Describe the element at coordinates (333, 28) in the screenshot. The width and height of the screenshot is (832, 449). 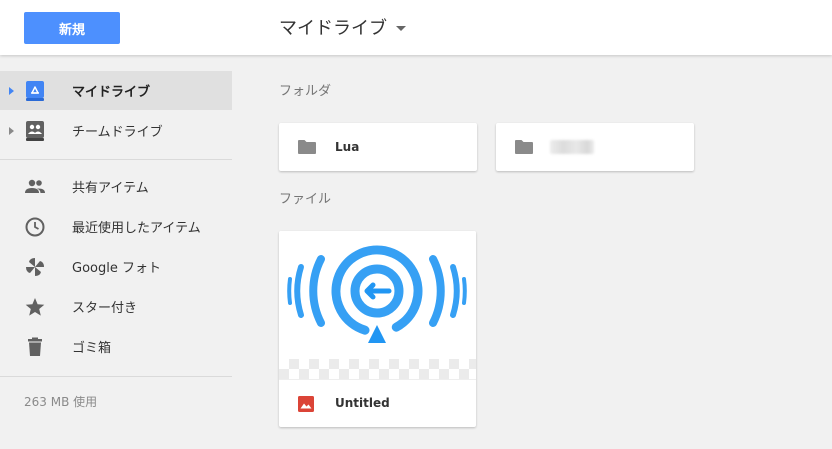
I see `drive-title: マイドライブ` at that location.